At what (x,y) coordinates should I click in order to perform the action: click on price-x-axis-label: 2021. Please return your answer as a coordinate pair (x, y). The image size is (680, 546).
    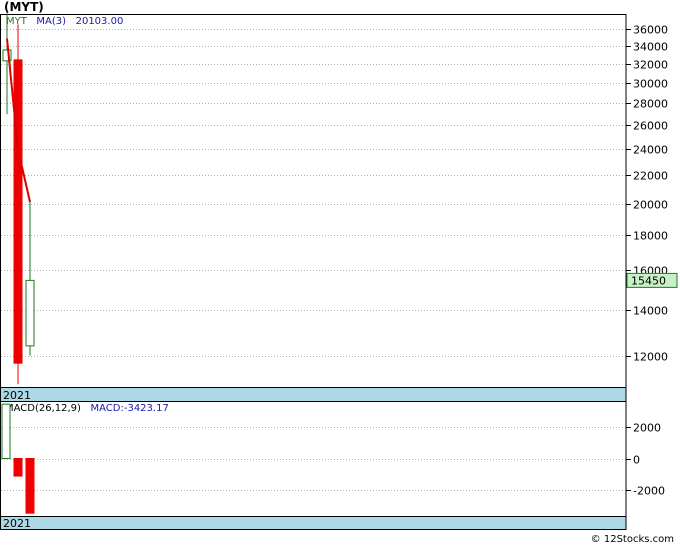
    Looking at the image, I should click on (17, 395).